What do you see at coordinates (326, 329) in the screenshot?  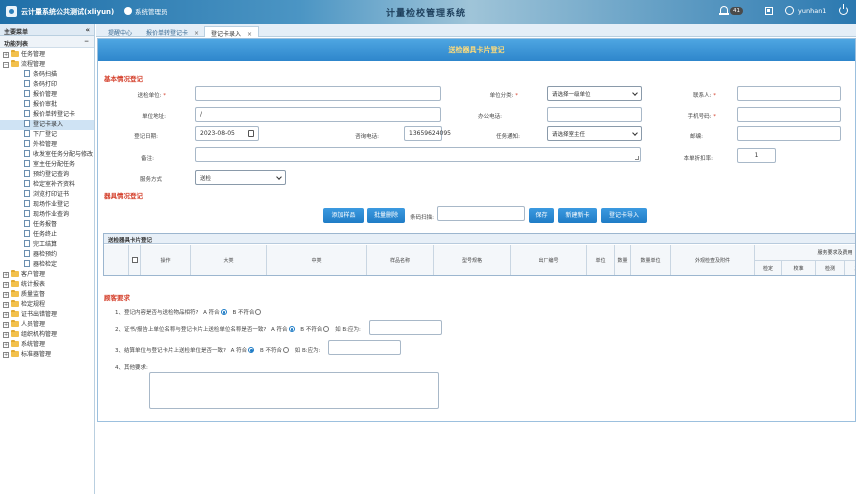 I see `q2-no-radio` at bounding box center [326, 329].